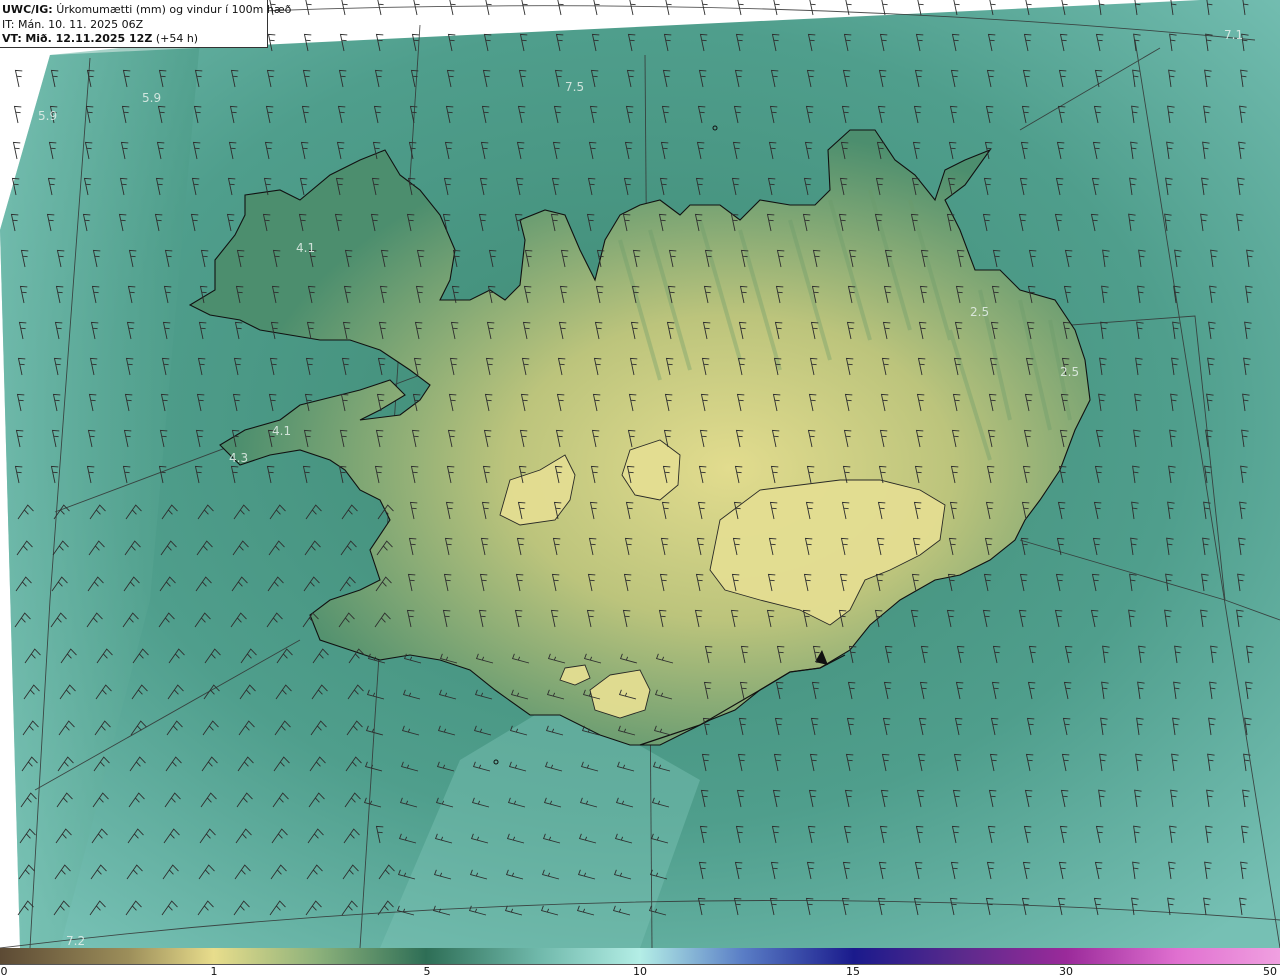 The width and height of the screenshot is (1280, 978). What do you see at coordinates (640, 971) in the screenshot?
I see `colorbar-tick: 10` at bounding box center [640, 971].